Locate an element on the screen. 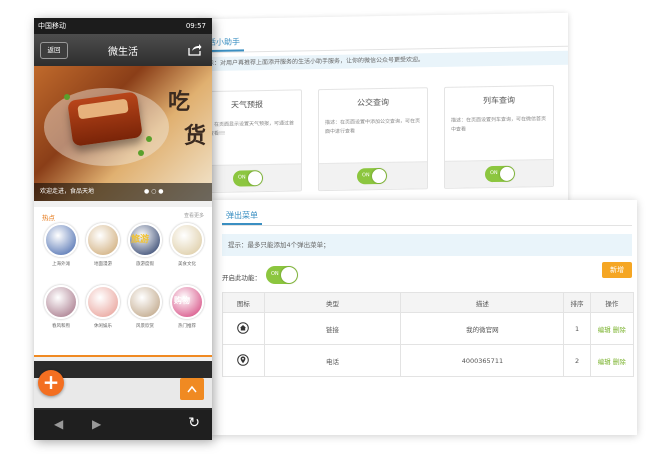 Image resolution: width=669 pixels, height=475 pixels. tab-popup-menu: 弹出菜单 is located at coordinates (427, 218).